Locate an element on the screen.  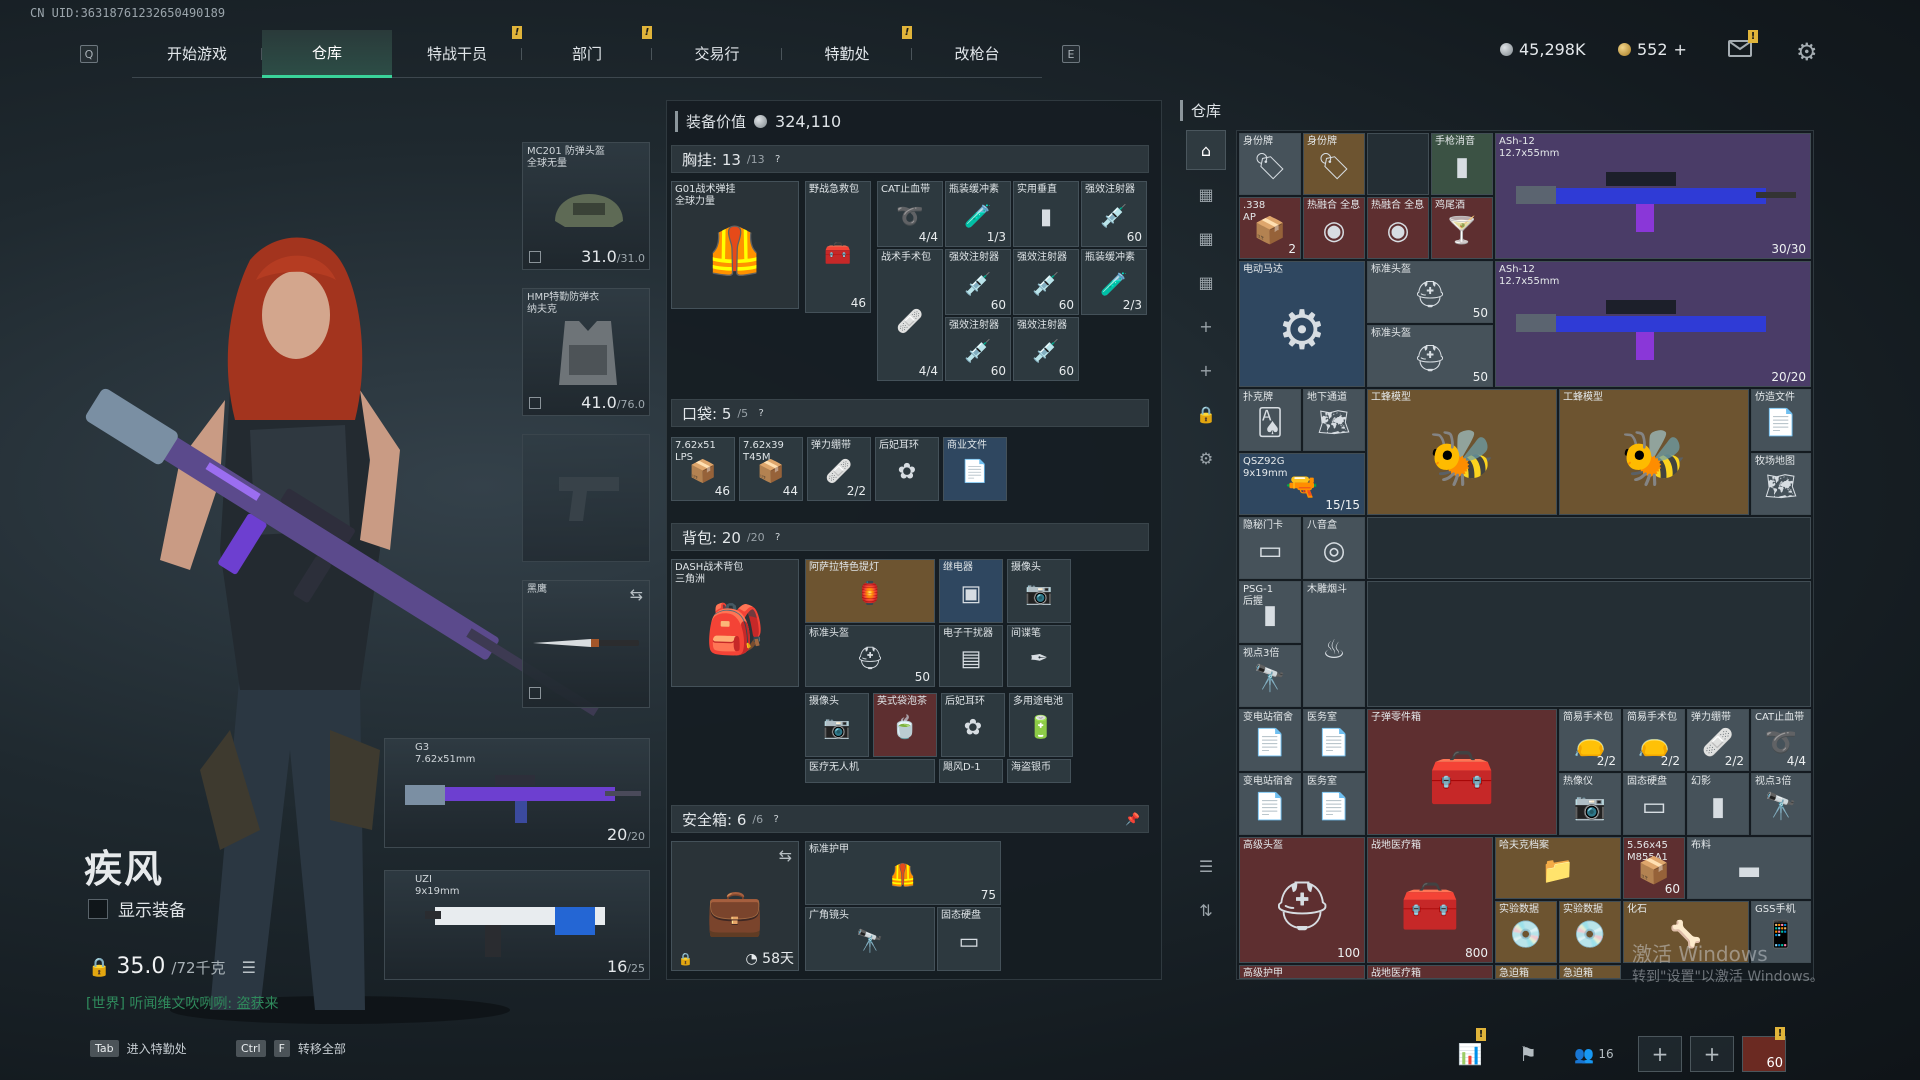
helmet-slot: MC201 防弹头盔 全球无量 31.0/31.0 is located at coordinates (586, 206).